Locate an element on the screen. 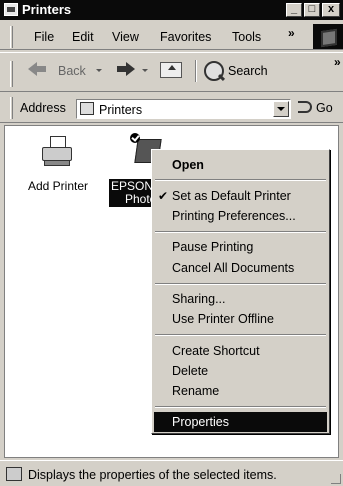 This screenshot has height=486, width=343. search-button: Search is located at coordinates (248, 71).